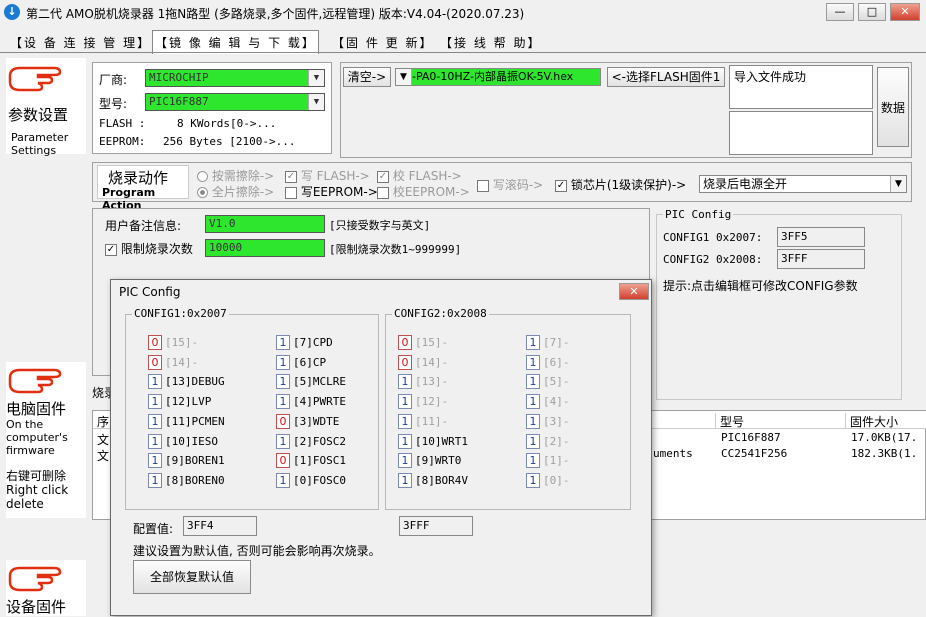 The image size is (926, 617). I want to click on config-bit-7cpd: 1 [7]CPD, so click(304, 343).